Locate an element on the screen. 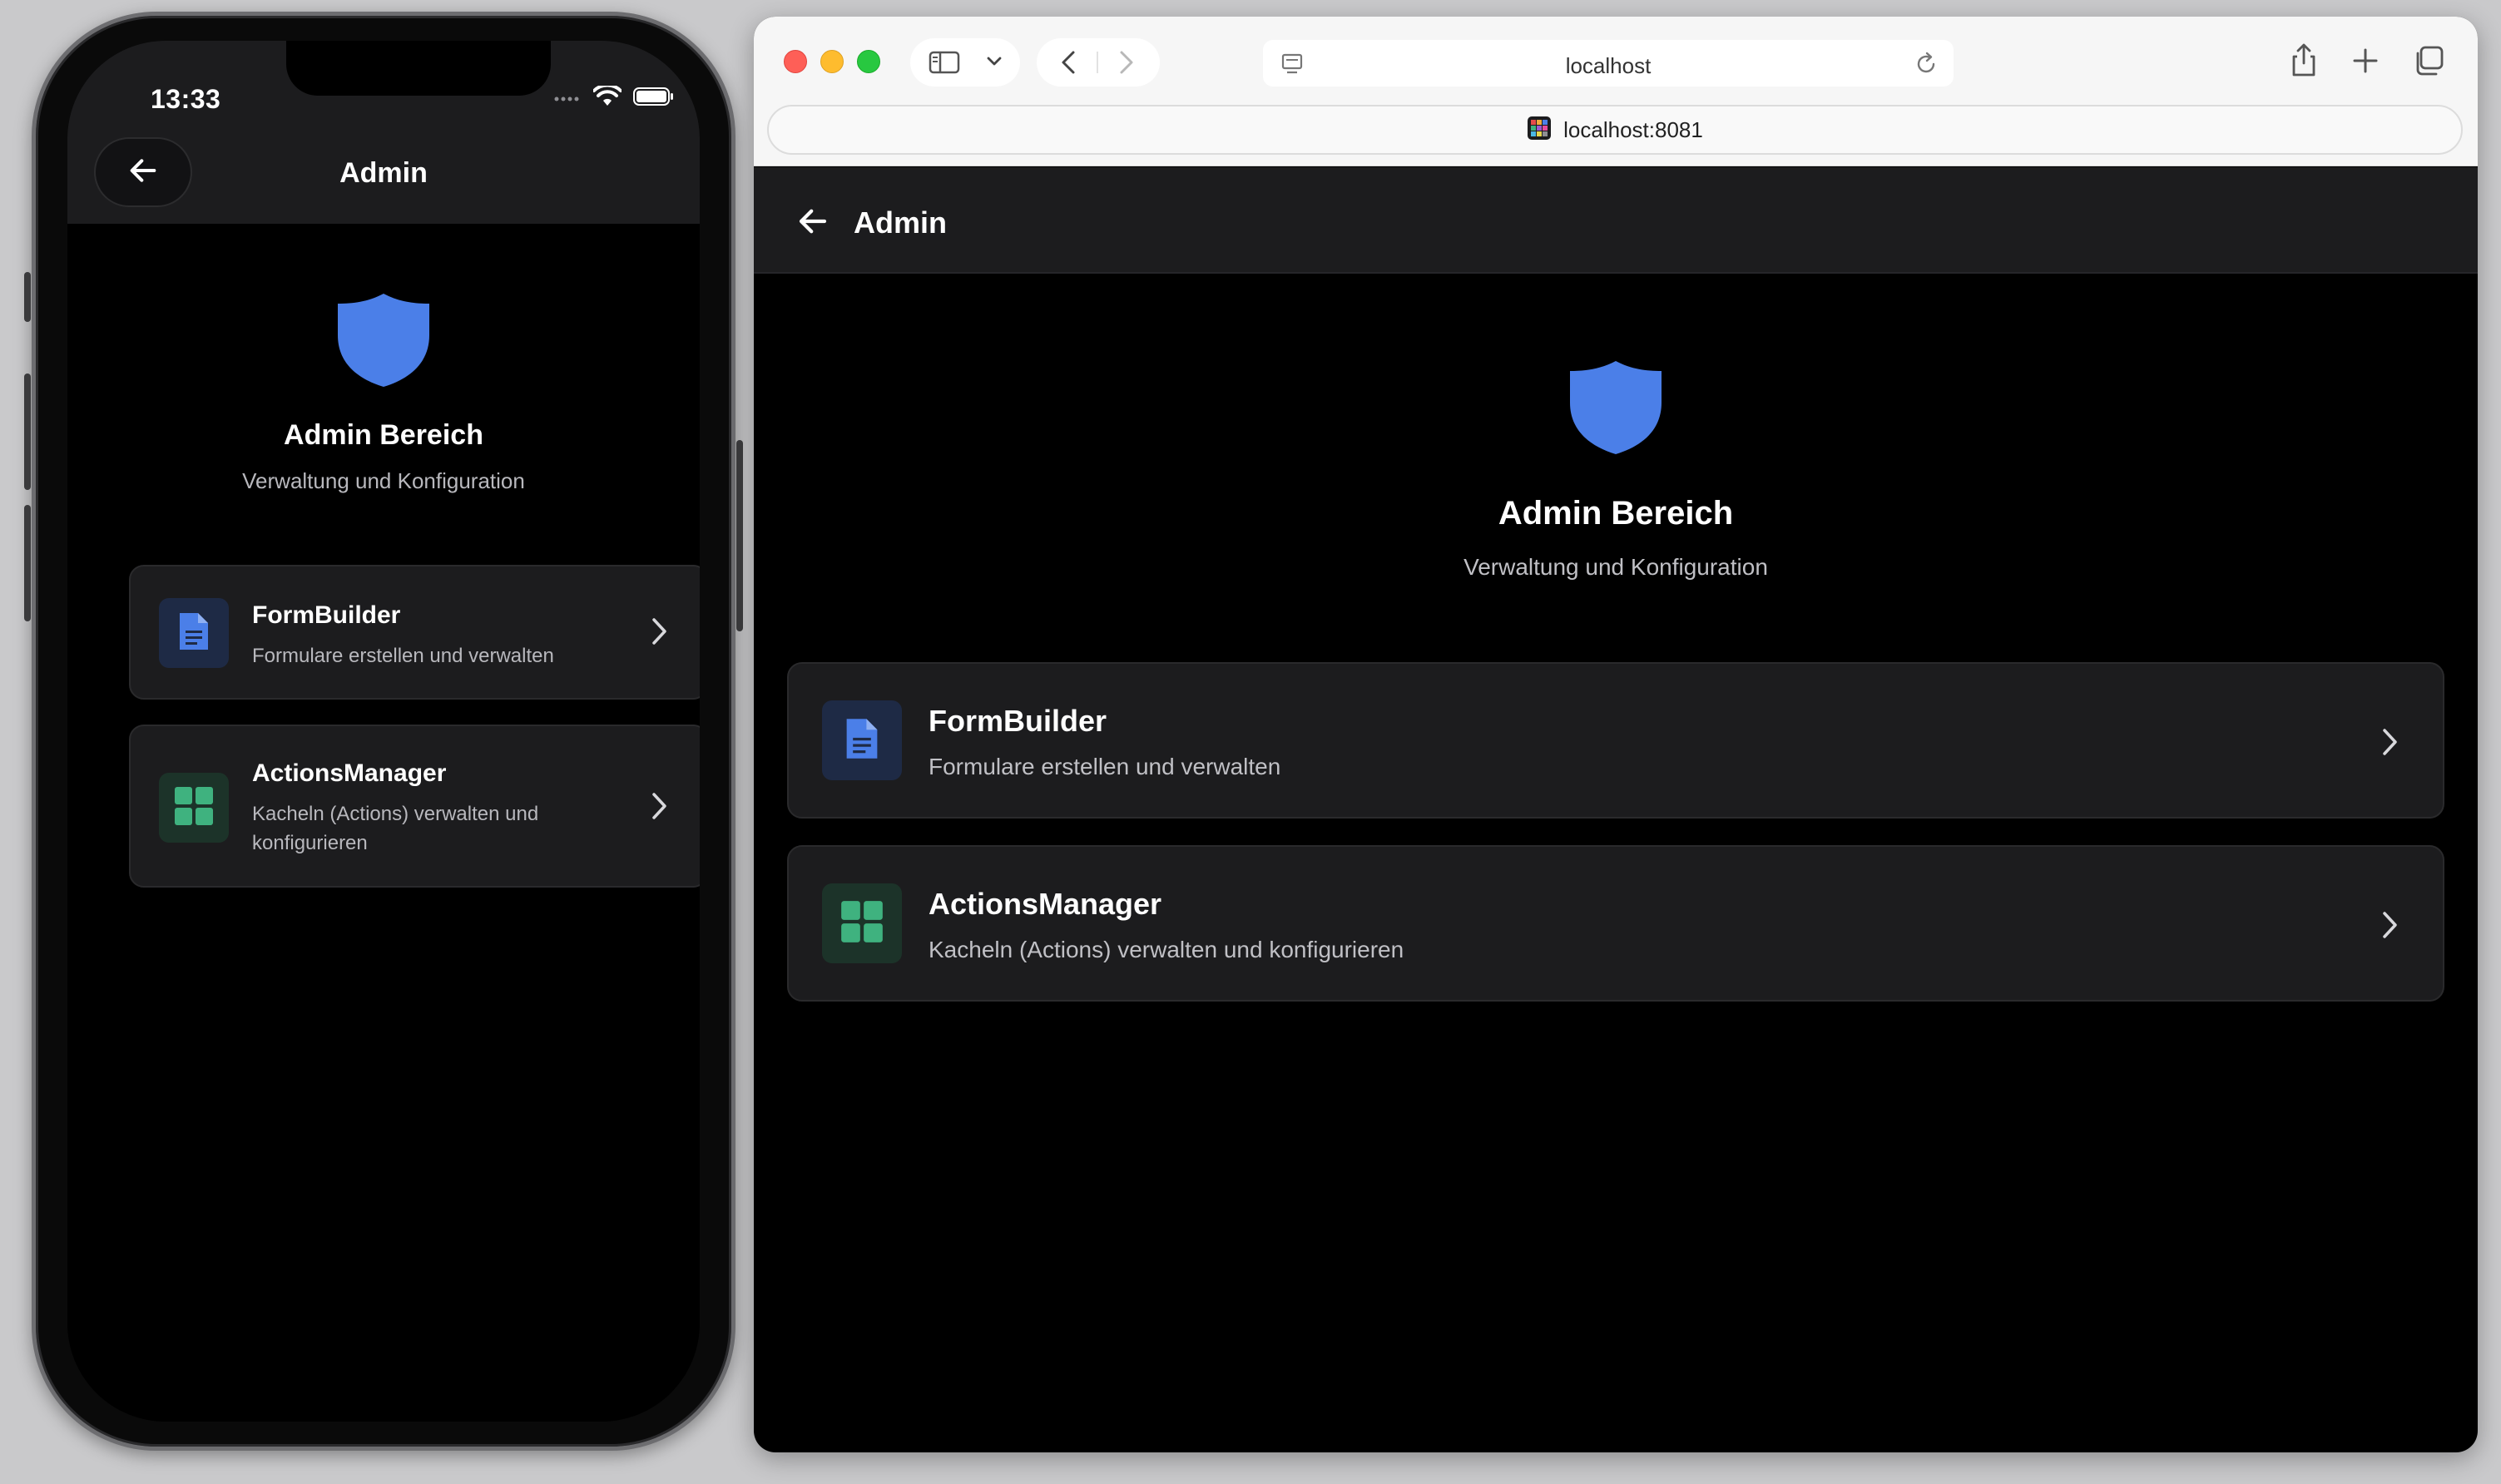  address-text: localhost:8081 is located at coordinates (1633, 129).